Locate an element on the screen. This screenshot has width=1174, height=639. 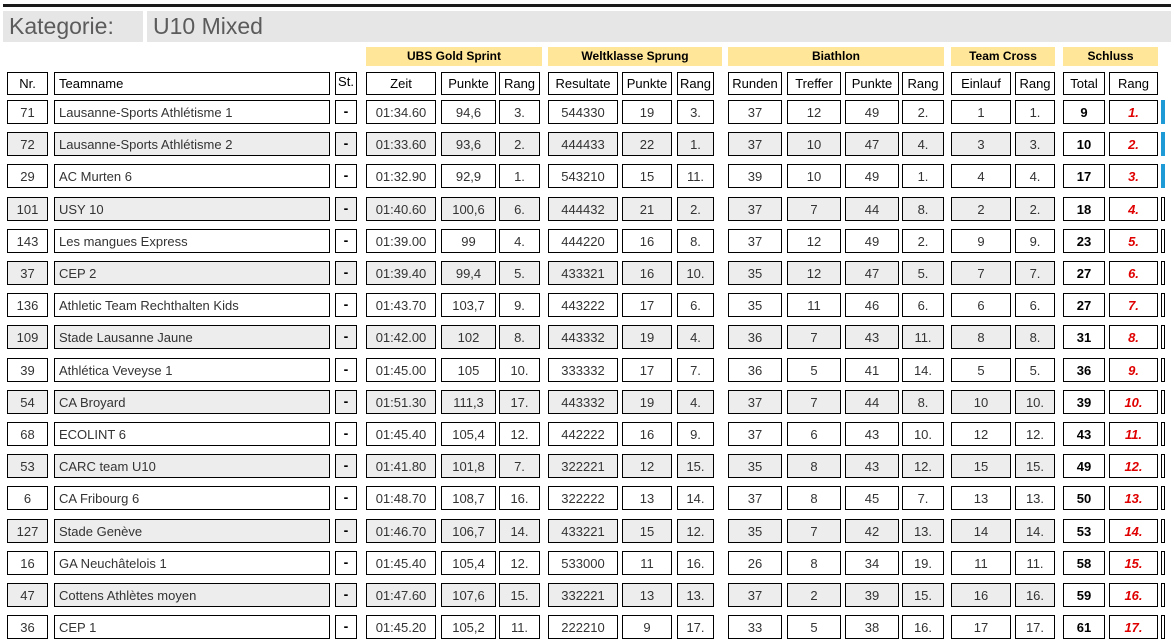
cell-zeit: 01:51.30 is located at coordinates (401, 402).